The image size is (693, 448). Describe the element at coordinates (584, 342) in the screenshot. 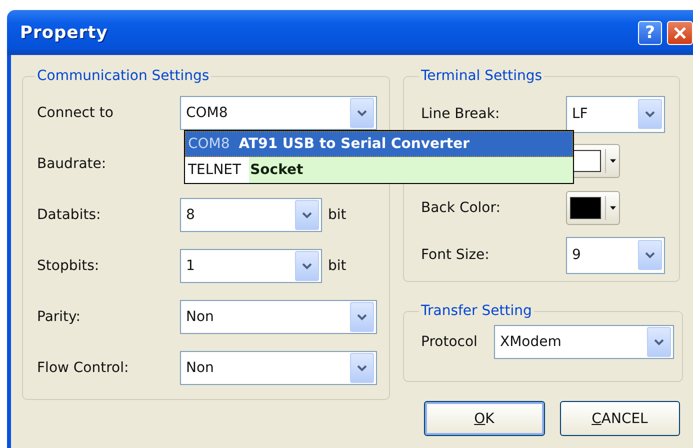

I see `combo-box: XModem` at that location.